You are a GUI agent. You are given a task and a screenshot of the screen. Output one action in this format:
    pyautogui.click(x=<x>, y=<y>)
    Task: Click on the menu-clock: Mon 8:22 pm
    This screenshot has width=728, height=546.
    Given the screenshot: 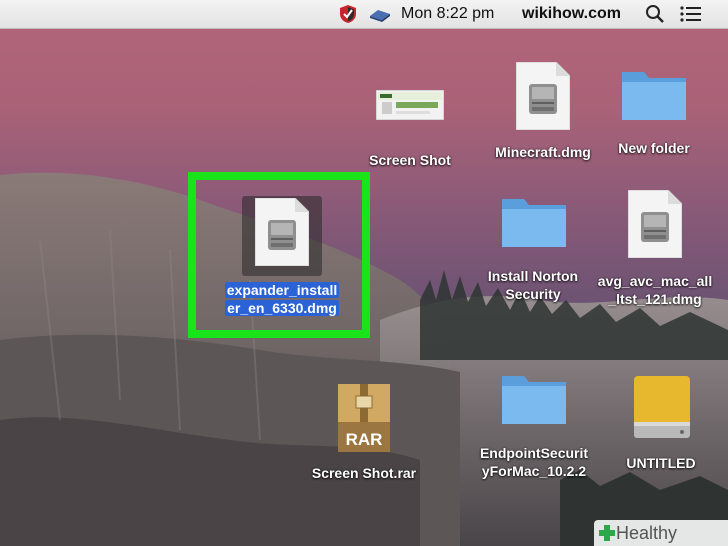 What is the action you would take?
    pyautogui.click(x=447, y=14)
    